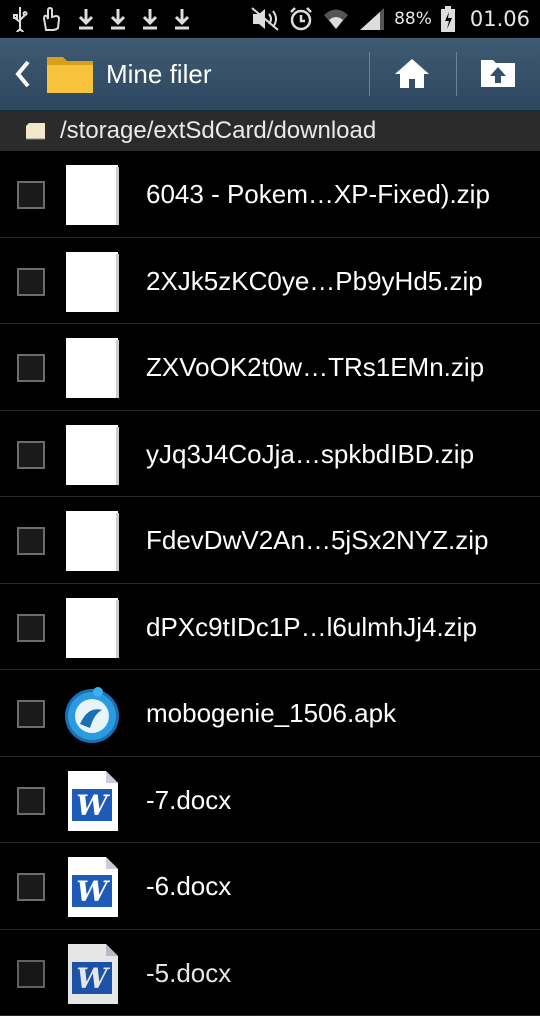 The width and height of the screenshot is (540, 1016). What do you see at coordinates (448, 19) in the screenshot?
I see `battery-icon` at bounding box center [448, 19].